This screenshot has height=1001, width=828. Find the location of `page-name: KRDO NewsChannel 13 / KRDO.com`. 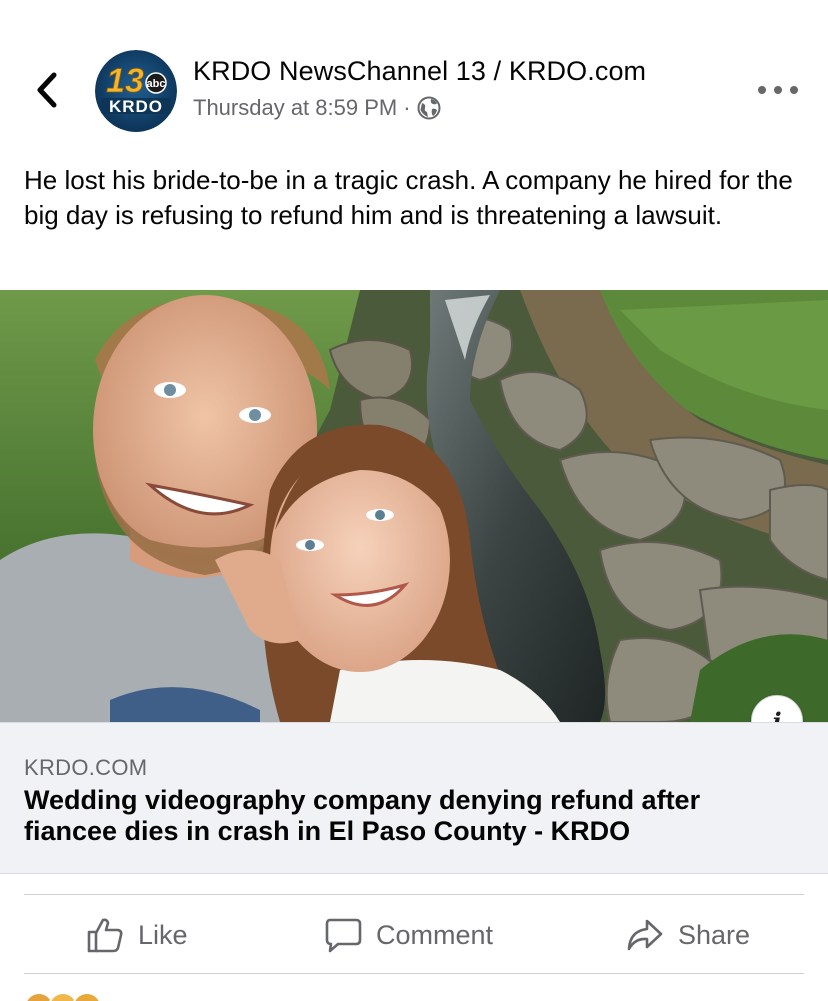

page-name: KRDO NewsChannel 13 / KRDO.com is located at coordinates (419, 71).